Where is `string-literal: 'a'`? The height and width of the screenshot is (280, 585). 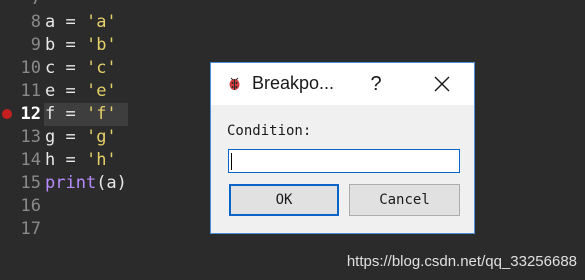
string-literal: 'a' is located at coordinates (101, 22).